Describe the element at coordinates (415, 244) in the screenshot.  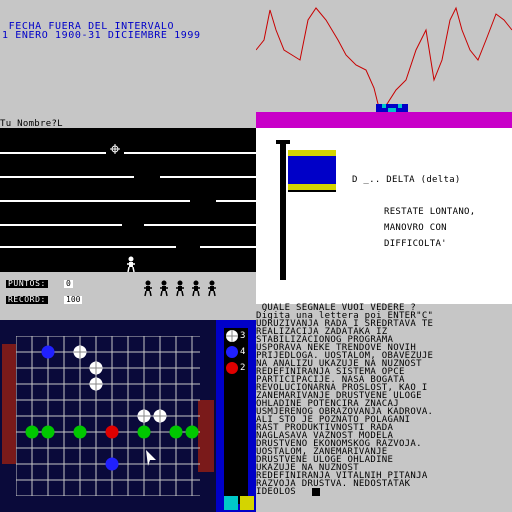
I see `flag-line-3: DIFFICOLTA'` at that location.